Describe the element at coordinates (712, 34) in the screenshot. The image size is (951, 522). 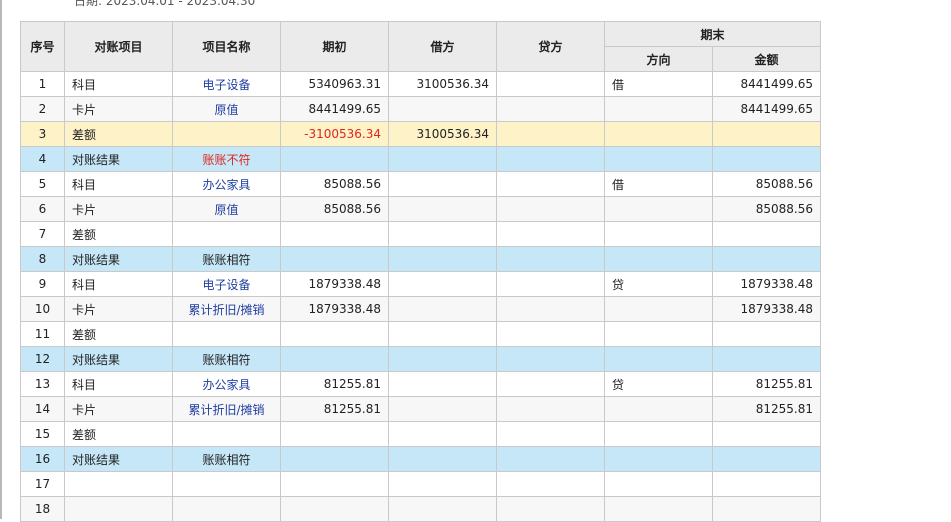
I see `header-ending: 期末` at that location.